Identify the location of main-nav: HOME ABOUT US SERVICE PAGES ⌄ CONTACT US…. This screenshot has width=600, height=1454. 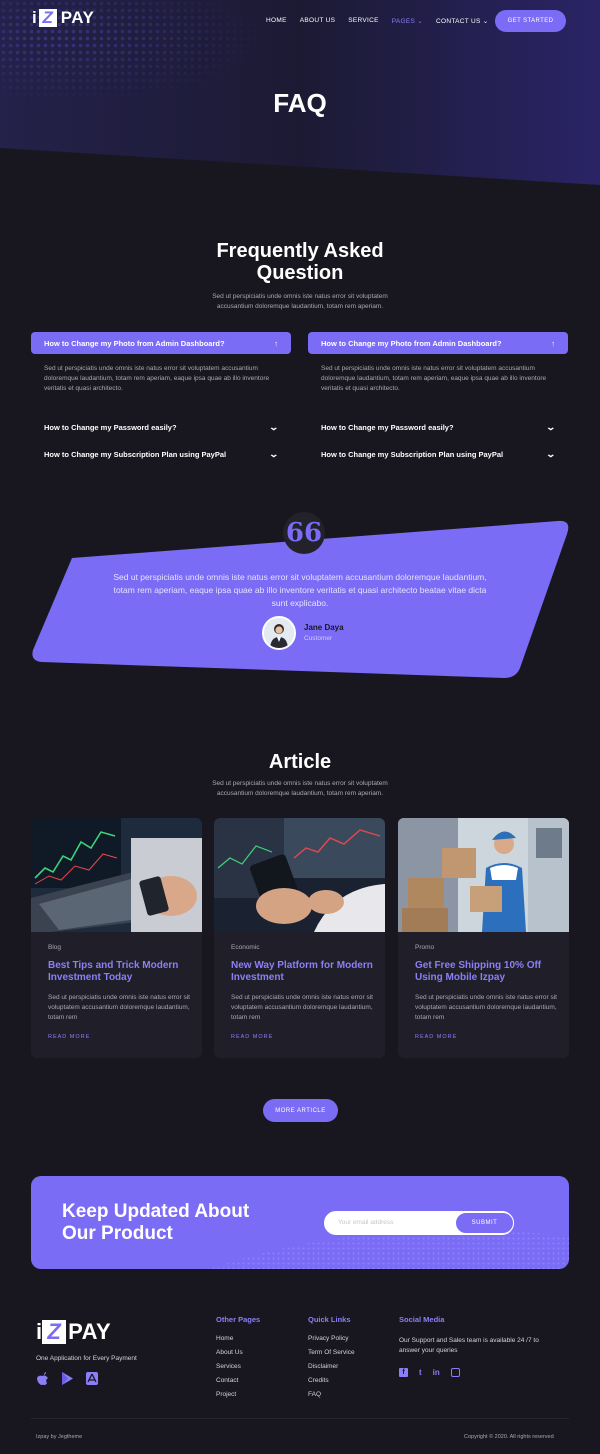
(384, 21).